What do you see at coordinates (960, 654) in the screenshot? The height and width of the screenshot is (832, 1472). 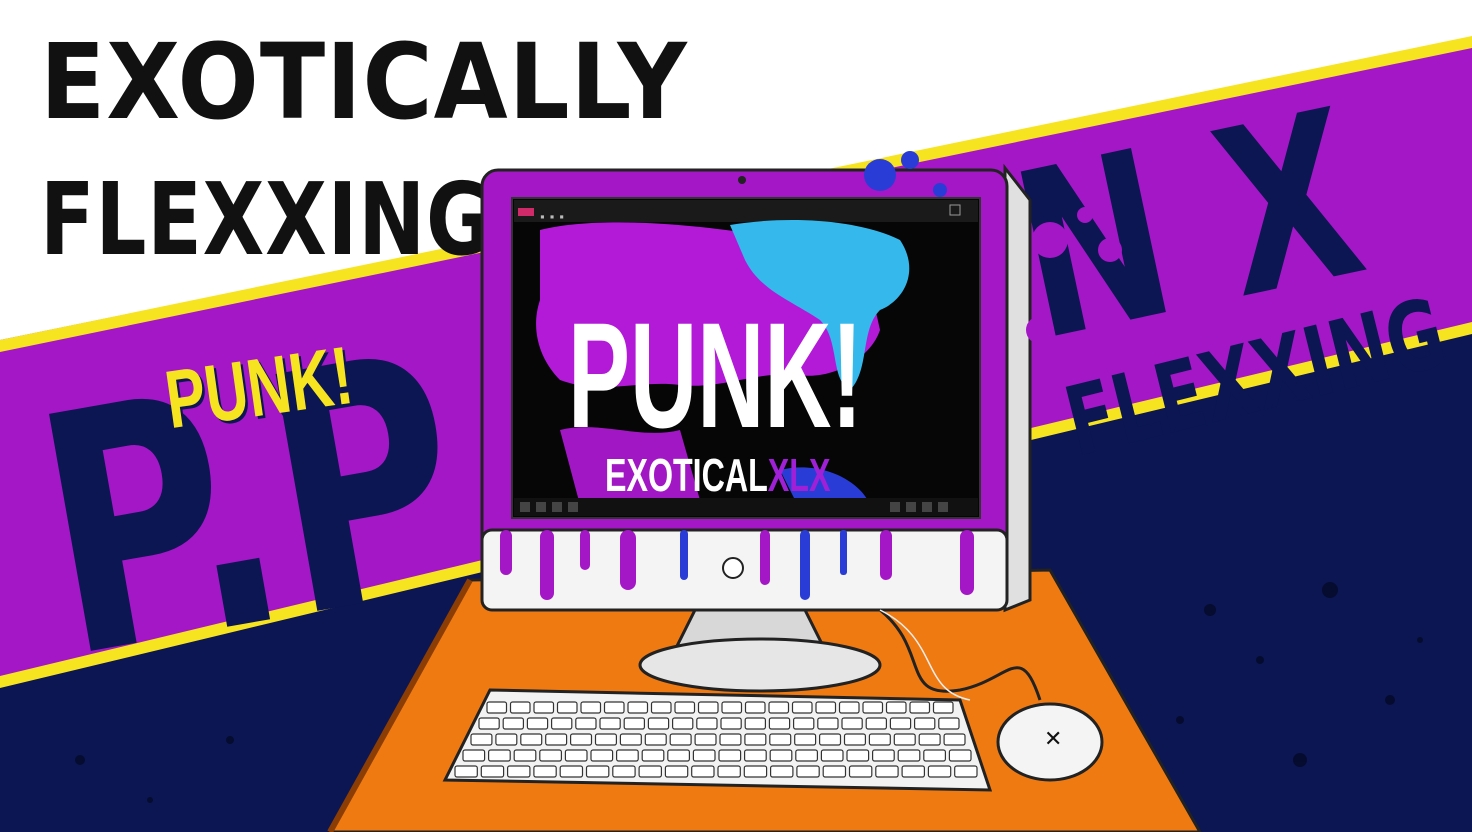 I see `mouse-cable` at bounding box center [960, 654].